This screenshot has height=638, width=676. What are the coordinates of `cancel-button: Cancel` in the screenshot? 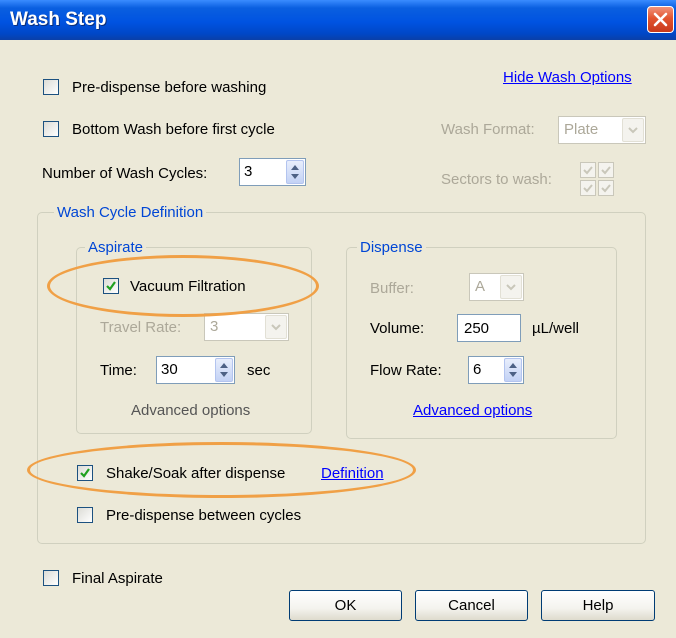 It's located at (471, 605).